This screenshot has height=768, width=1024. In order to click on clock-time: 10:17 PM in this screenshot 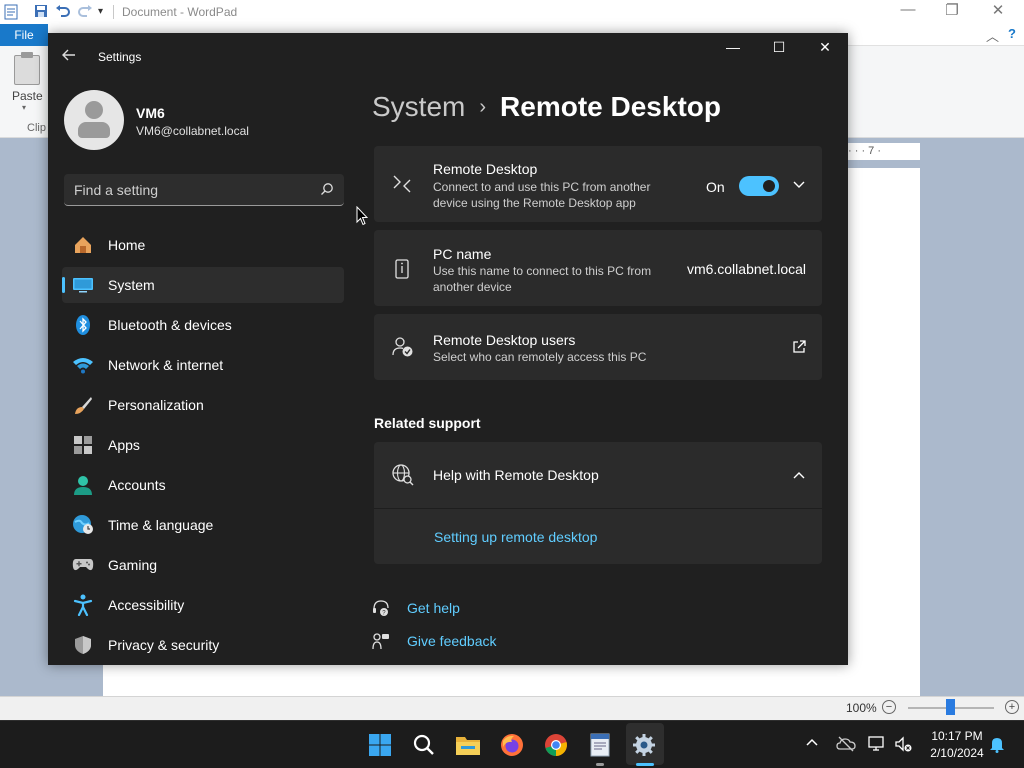, I will do `click(957, 736)`.